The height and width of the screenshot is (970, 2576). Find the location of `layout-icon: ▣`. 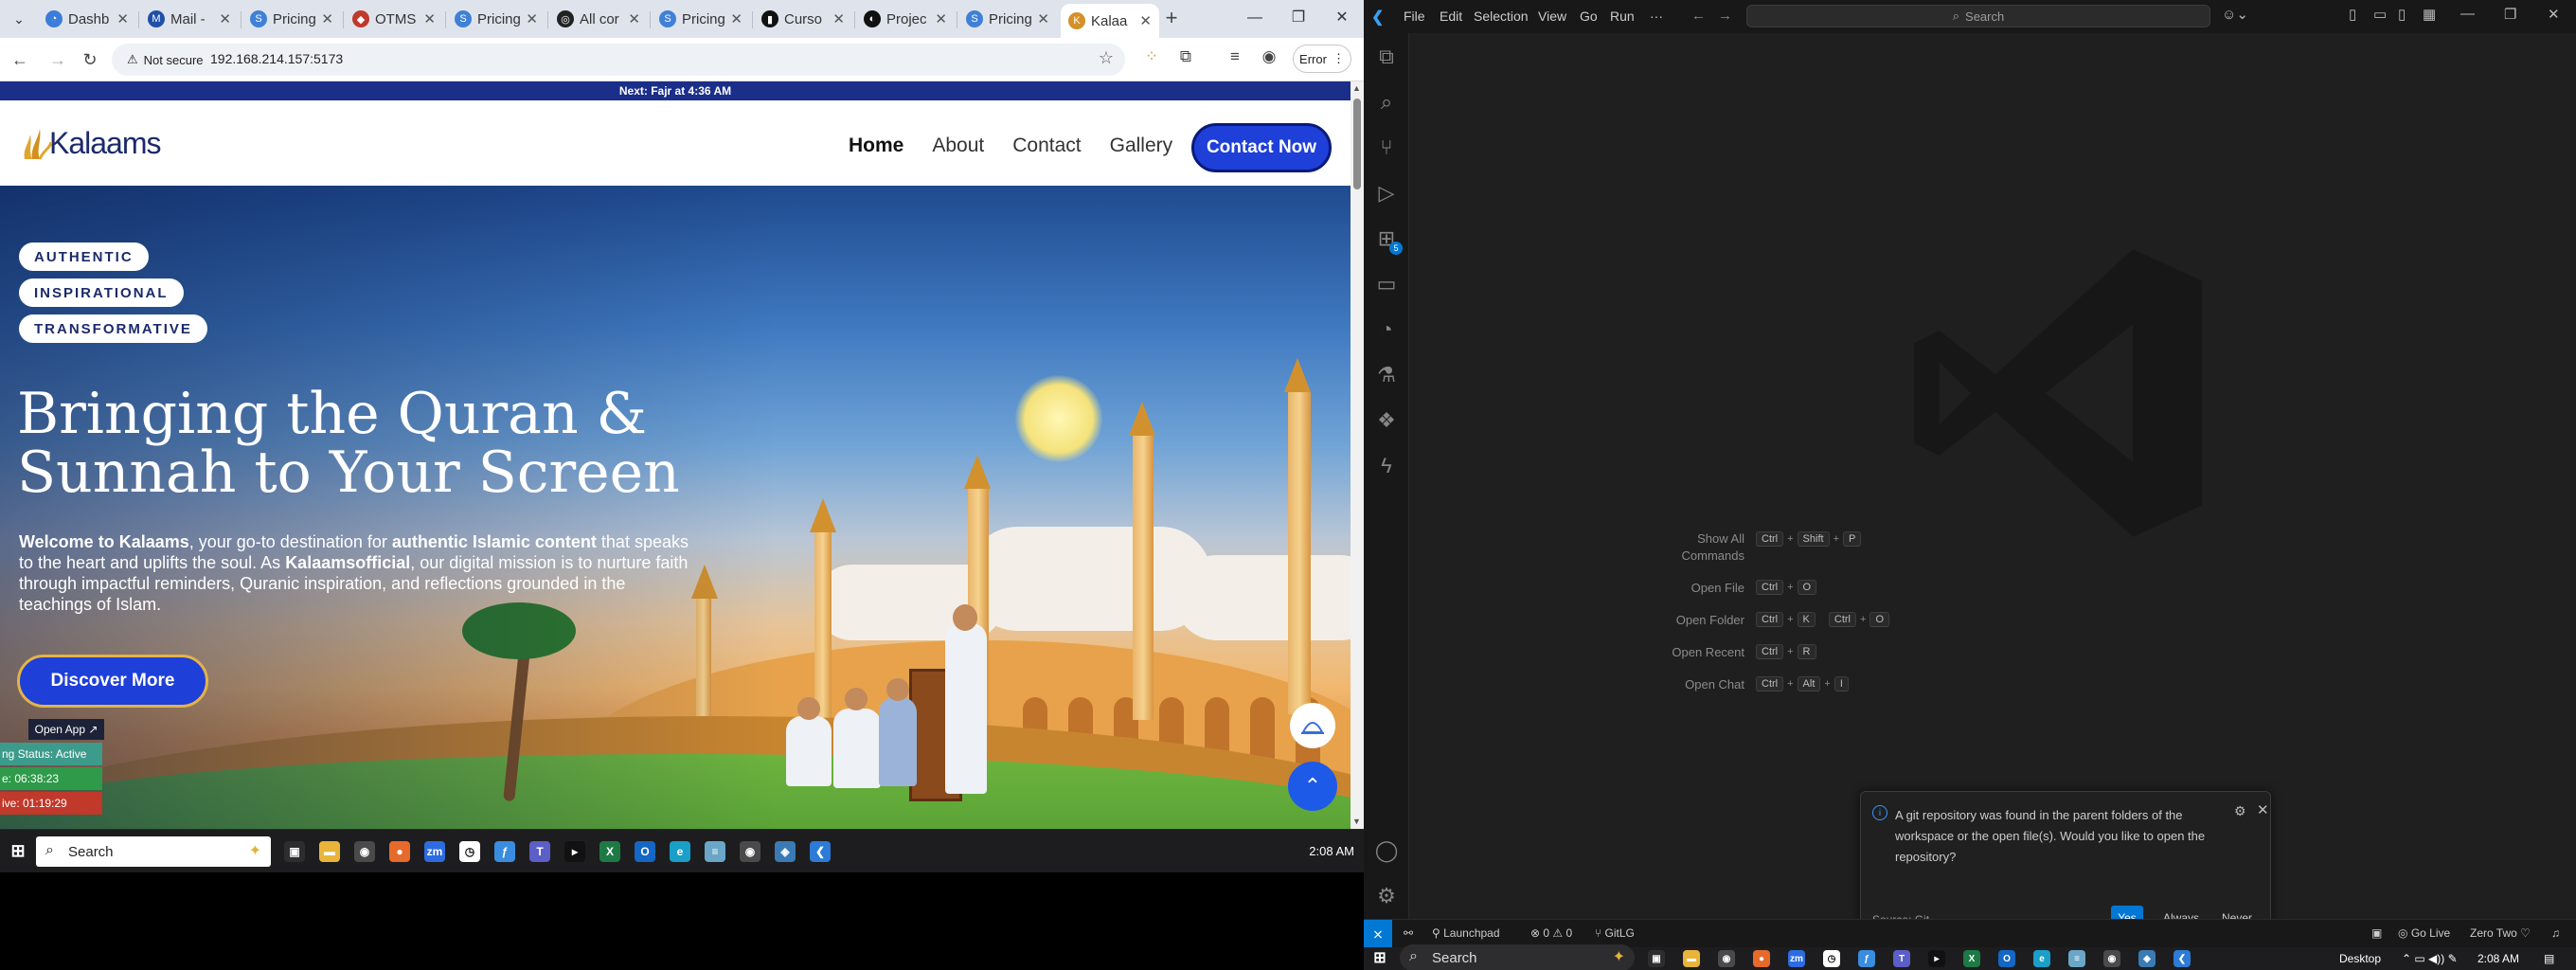

layout-icon: ▣ is located at coordinates (2376, 933).